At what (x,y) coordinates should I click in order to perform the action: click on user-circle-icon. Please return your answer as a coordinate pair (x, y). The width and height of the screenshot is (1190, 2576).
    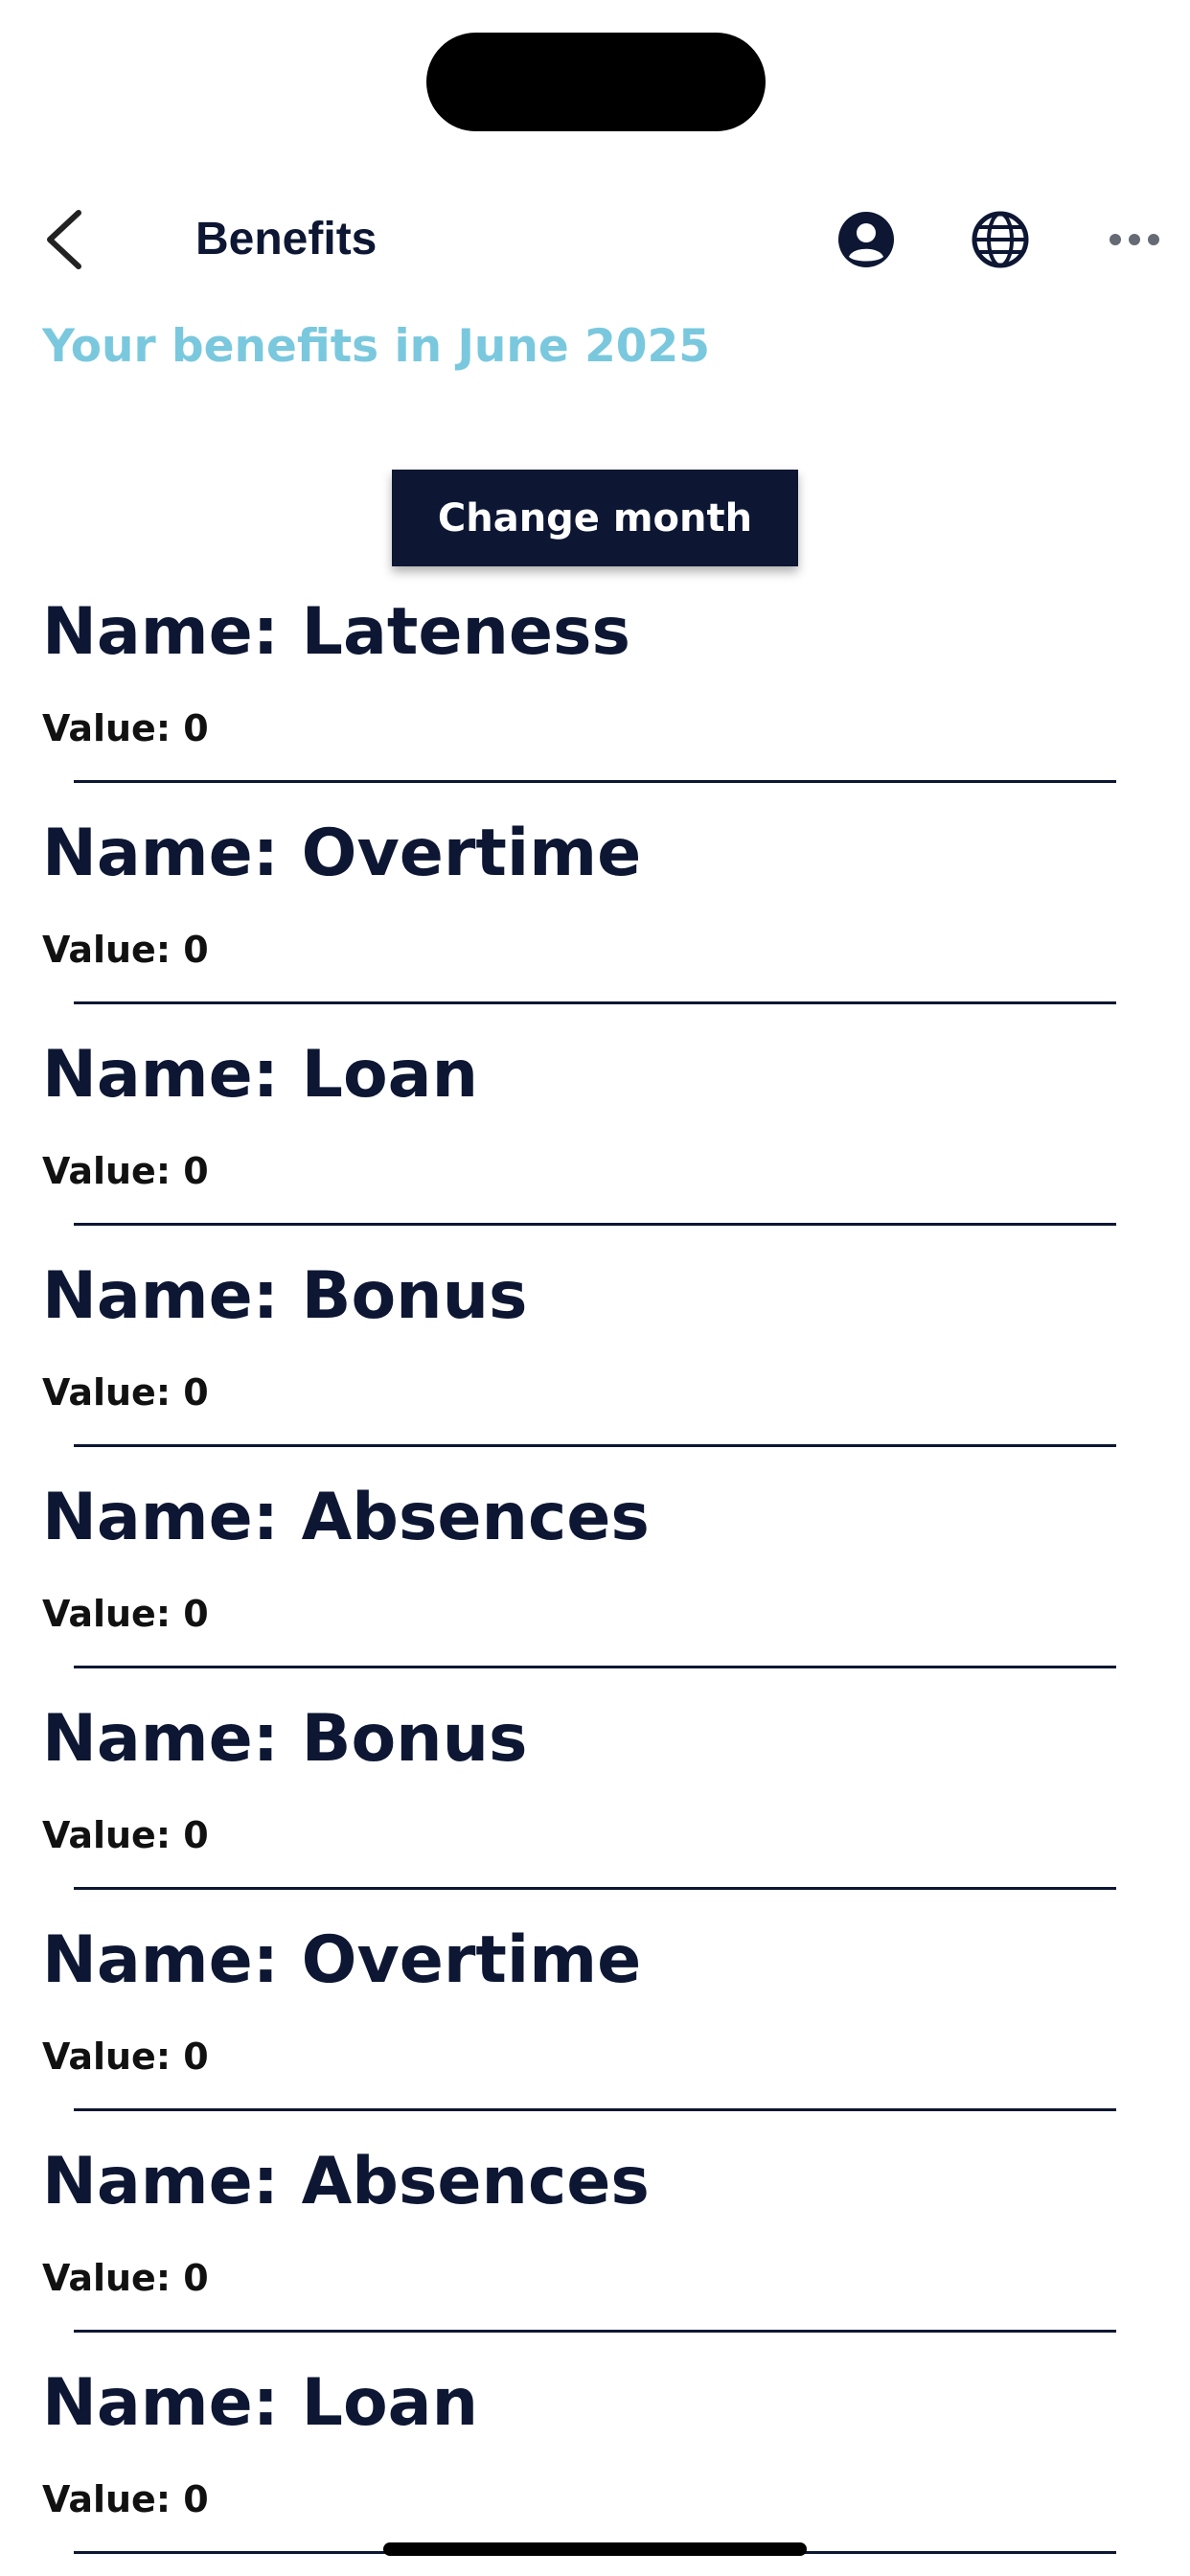
    Looking at the image, I should click on (866, 239).